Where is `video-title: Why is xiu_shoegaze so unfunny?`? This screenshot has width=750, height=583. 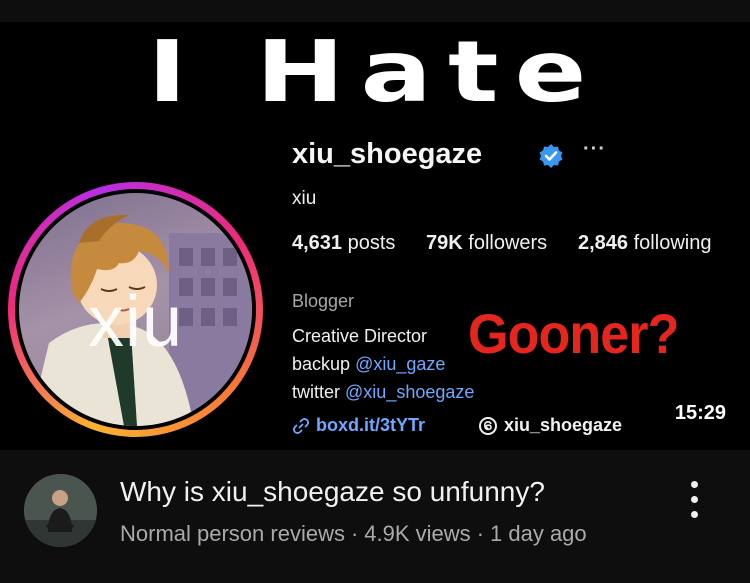
video-title: Why is xiu_shoegaze so unfunny? is located at coordinates (332, 492).